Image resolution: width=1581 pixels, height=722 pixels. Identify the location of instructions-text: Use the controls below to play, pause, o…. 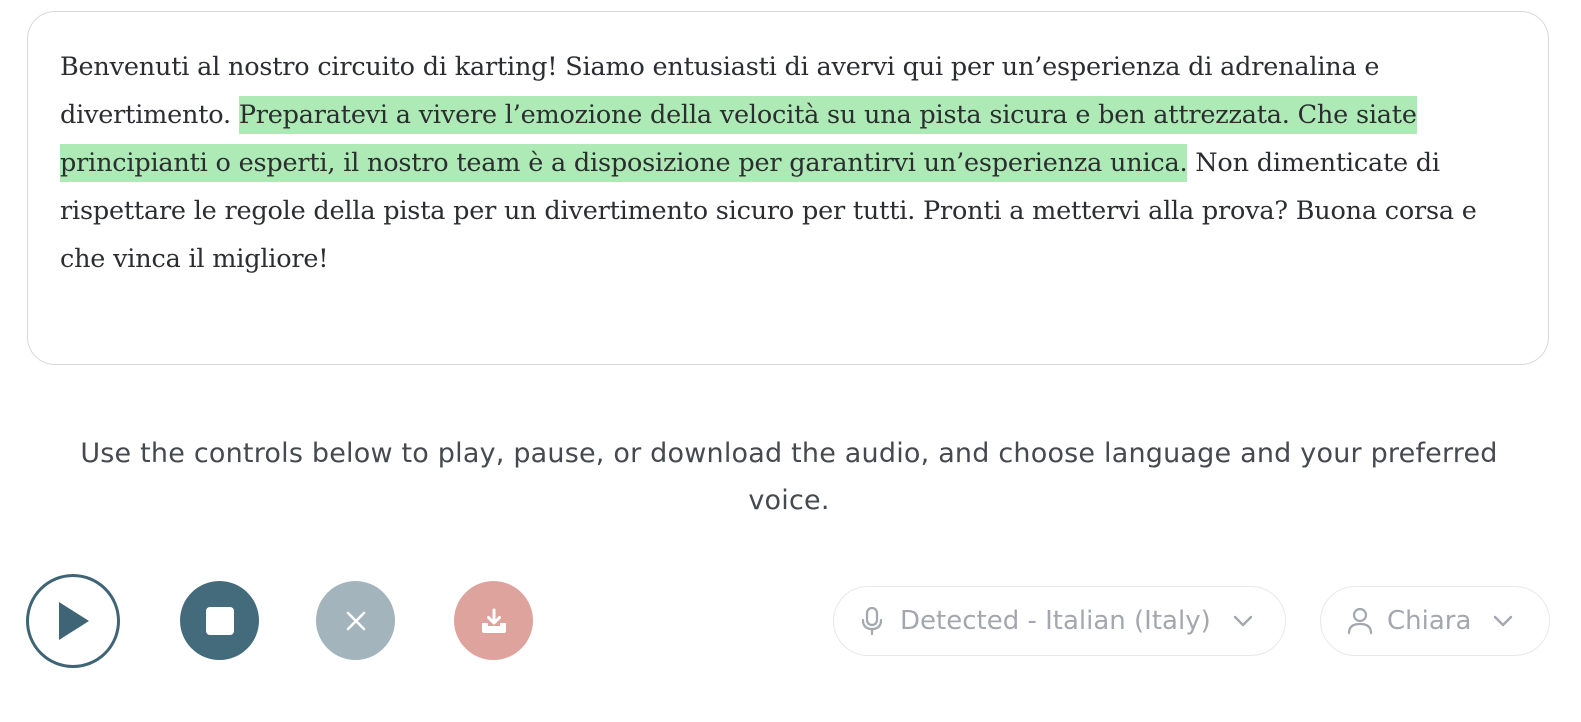
(789, 477).